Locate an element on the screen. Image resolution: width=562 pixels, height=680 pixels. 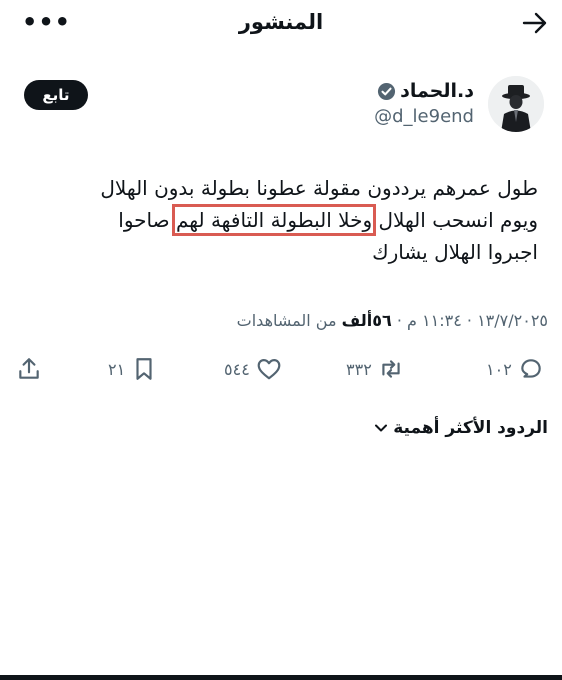
tweet-actions: ٢١ ٥٤٤ ٣٣٢ ١٠٢ is located at coordinates (281, 372).